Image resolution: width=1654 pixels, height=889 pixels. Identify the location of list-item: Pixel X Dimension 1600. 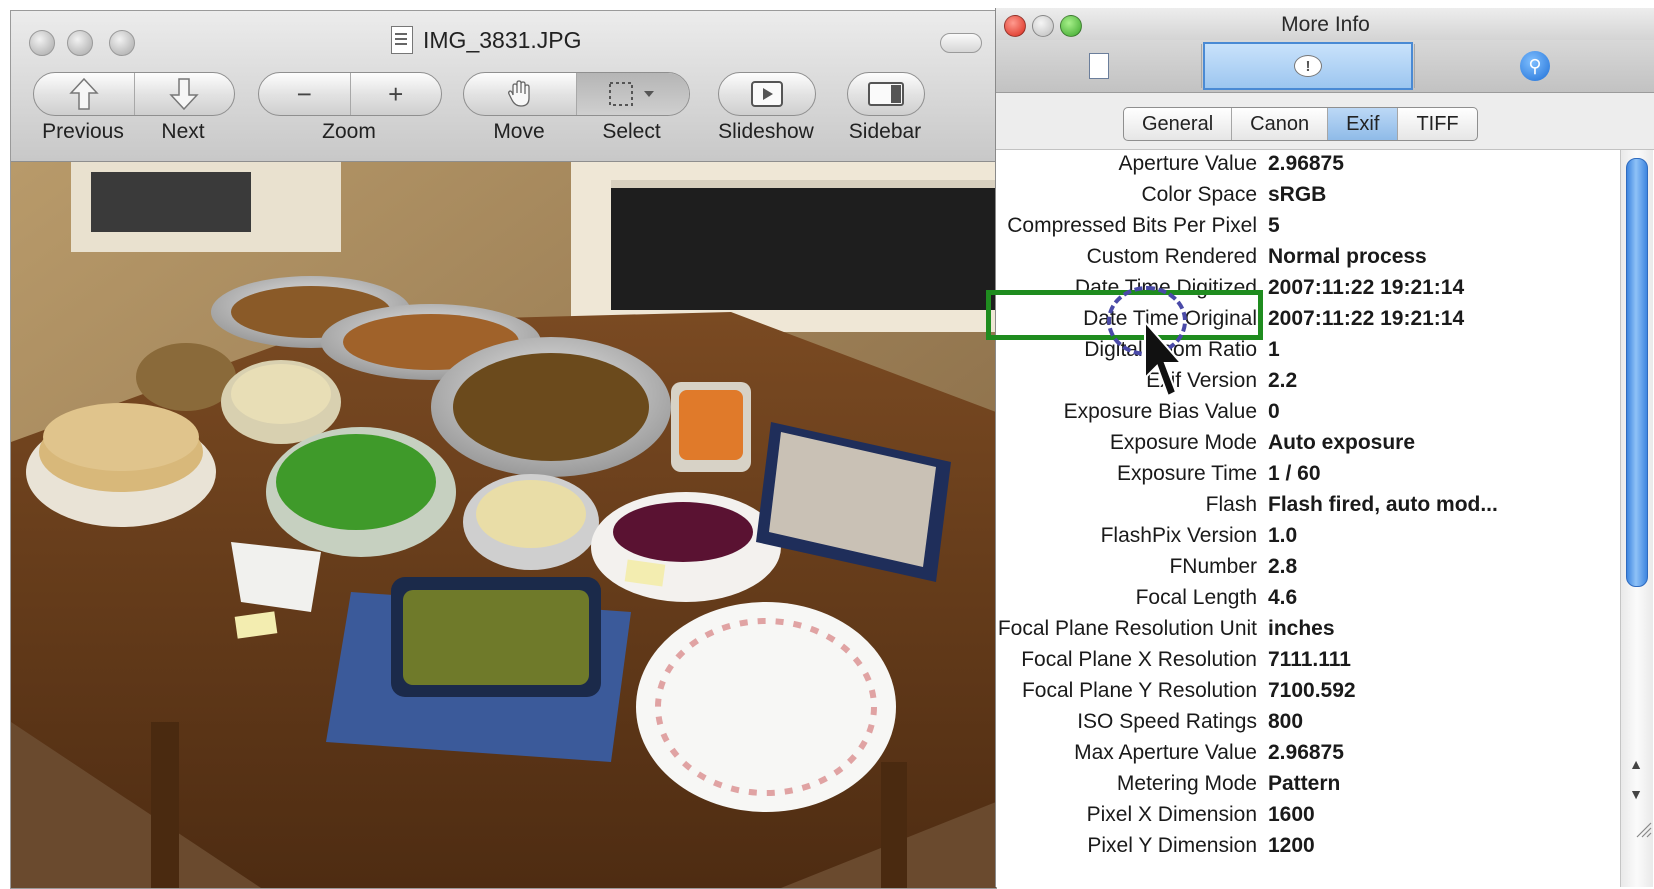
(1306, 814).